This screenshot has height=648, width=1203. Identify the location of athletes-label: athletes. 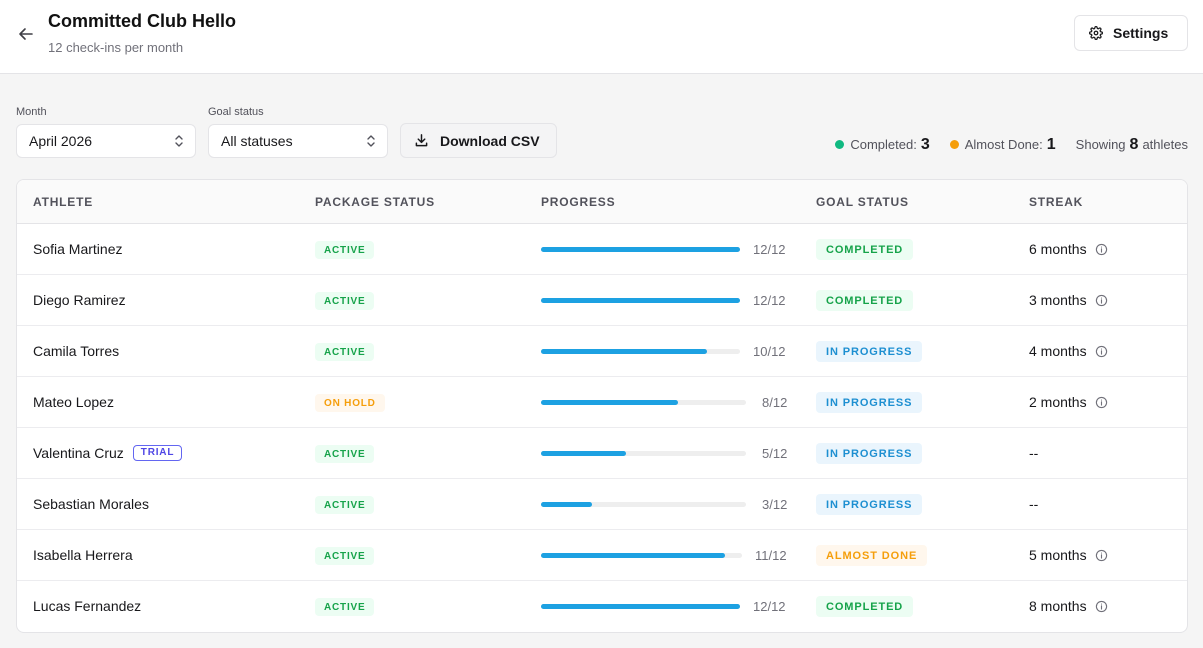
(1165, 144).